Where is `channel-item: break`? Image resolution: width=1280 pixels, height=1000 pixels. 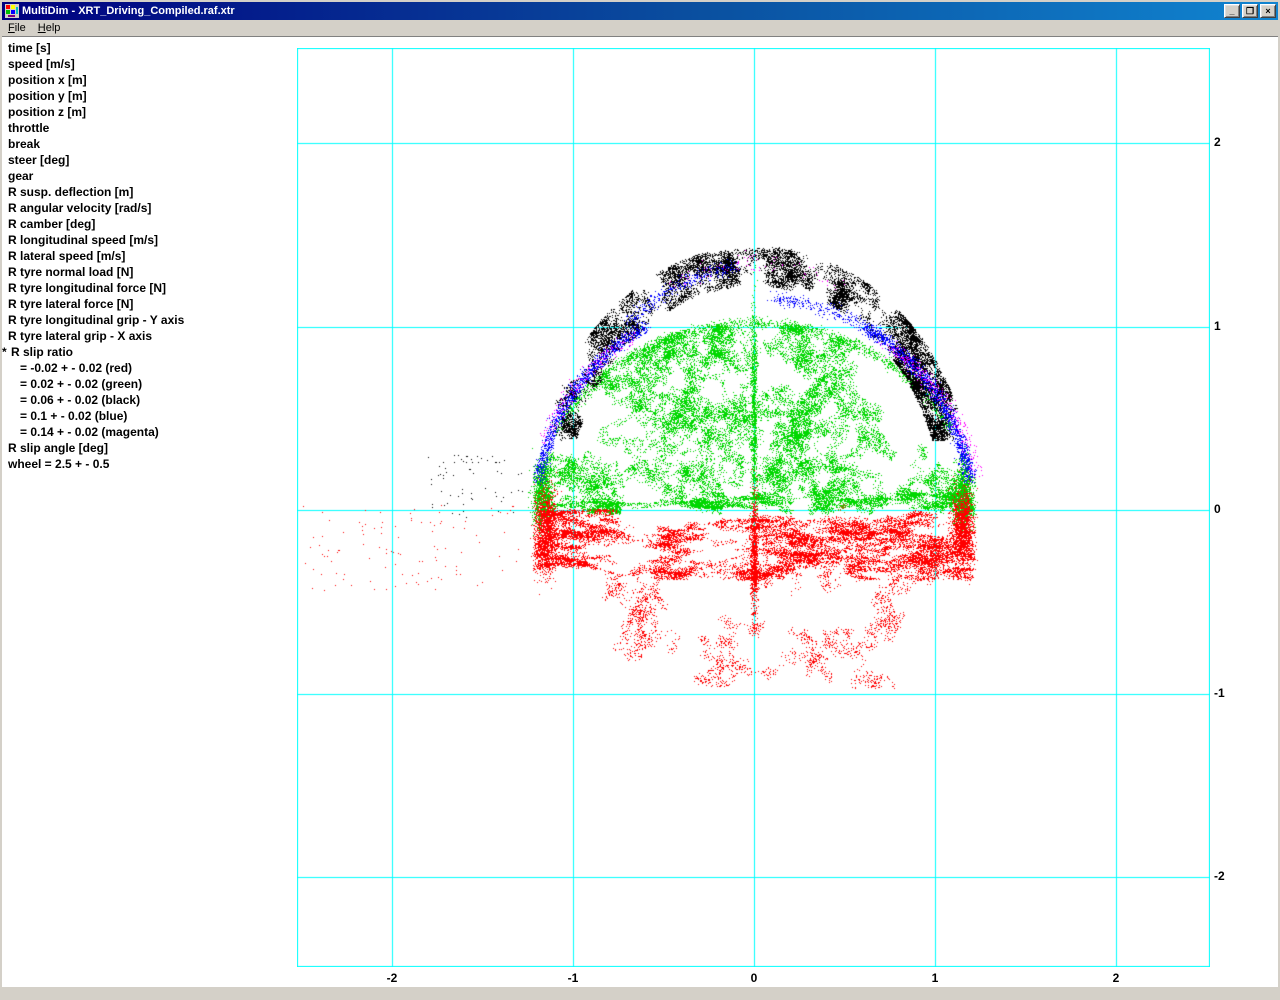 channel-item: break is located at coordinates (147, 144).